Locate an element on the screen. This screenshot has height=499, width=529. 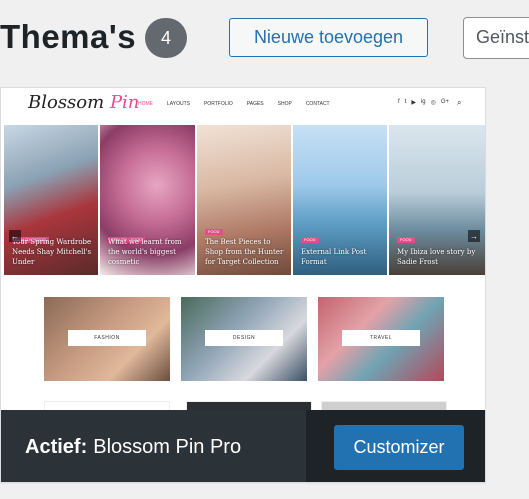
preview-logo-accent: Pin is located at coordinates (124, 102).